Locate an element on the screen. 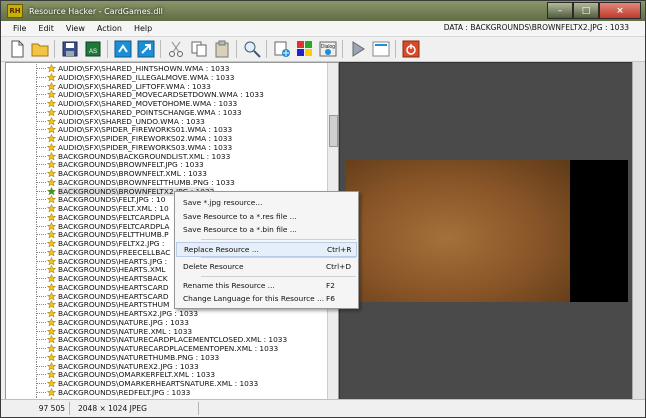 This screenshot has width=646, height=418. menu-view: View is located at coordinates (75, 28).